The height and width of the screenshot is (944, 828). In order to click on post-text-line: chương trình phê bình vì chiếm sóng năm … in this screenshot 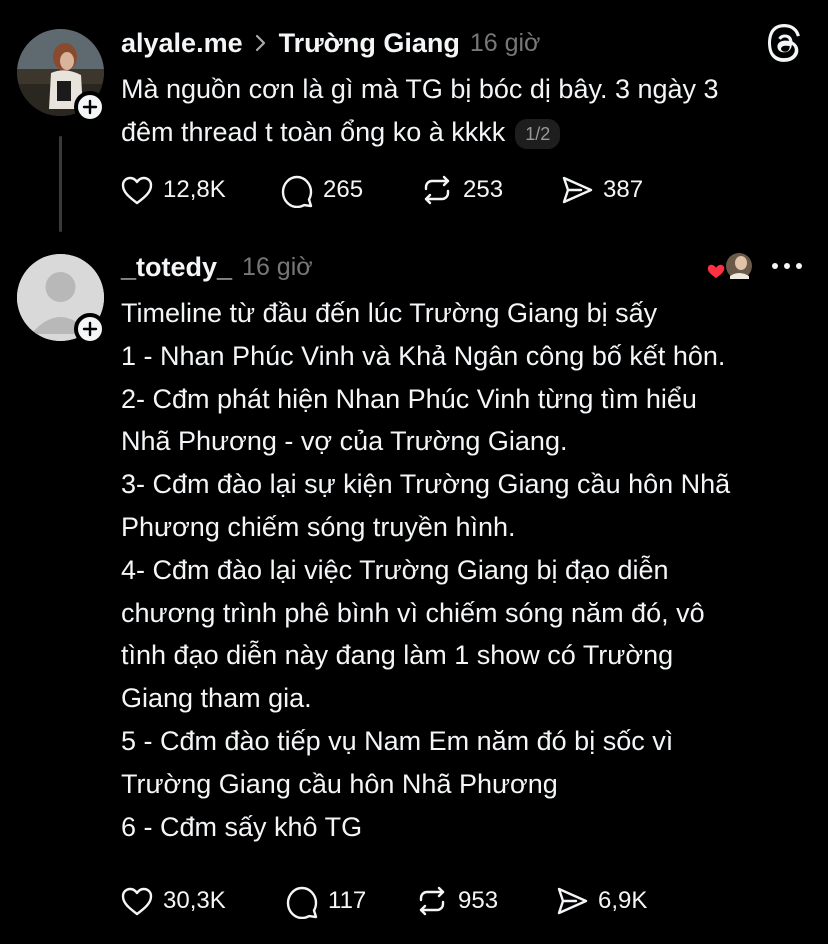, I will do `click(413, 612)`.